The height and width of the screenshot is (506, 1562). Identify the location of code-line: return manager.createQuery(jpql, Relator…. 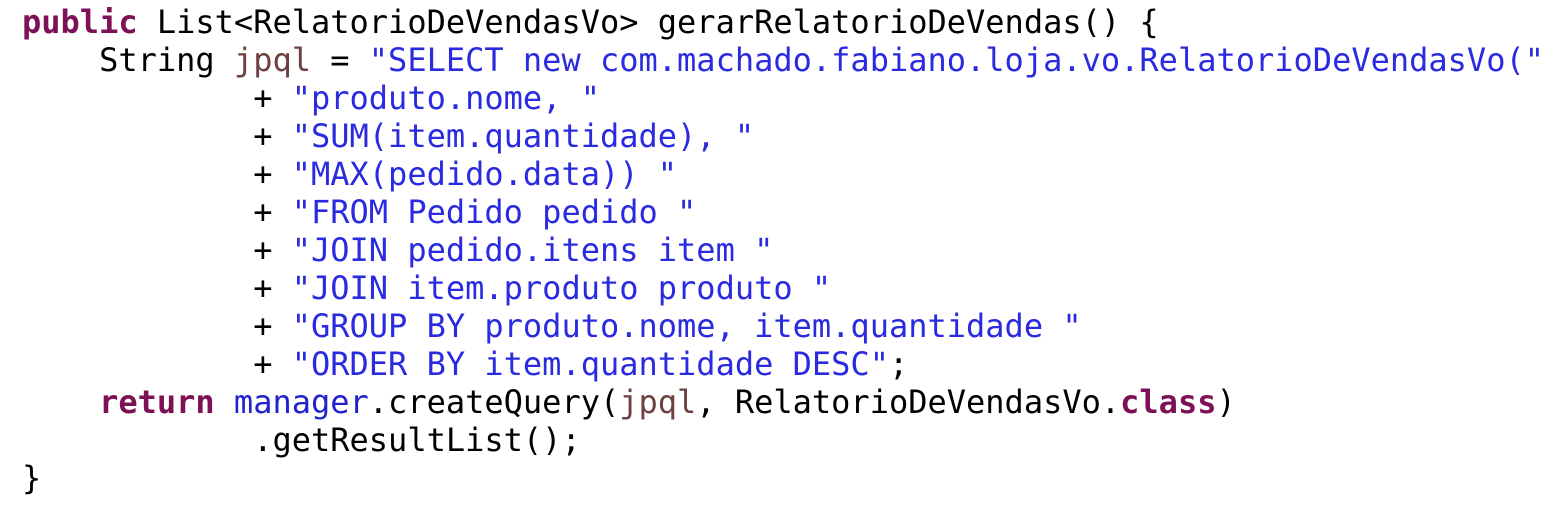
(783, 402).